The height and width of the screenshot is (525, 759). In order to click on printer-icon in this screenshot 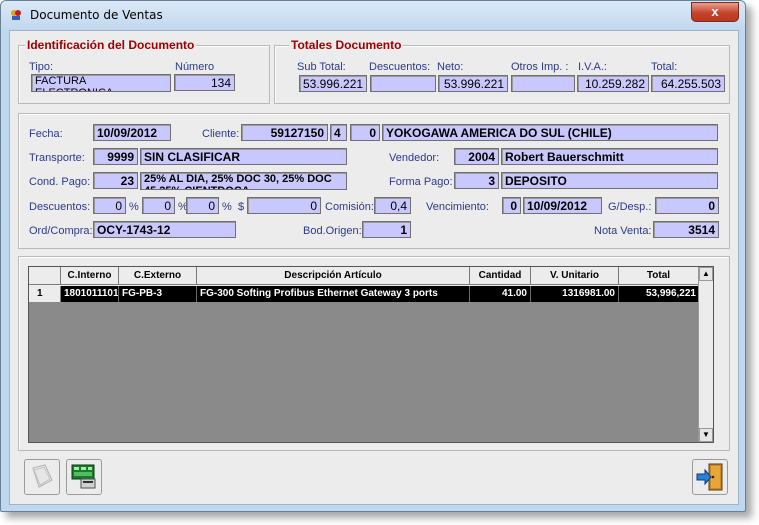, I will do `click(83, 476)`.